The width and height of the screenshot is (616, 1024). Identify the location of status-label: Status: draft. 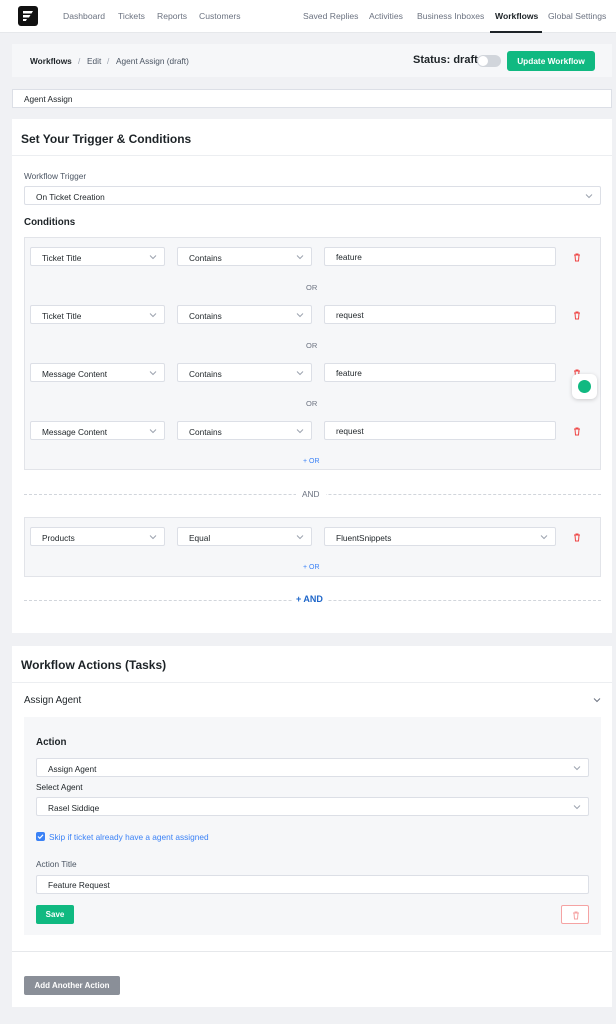
(445, 60).